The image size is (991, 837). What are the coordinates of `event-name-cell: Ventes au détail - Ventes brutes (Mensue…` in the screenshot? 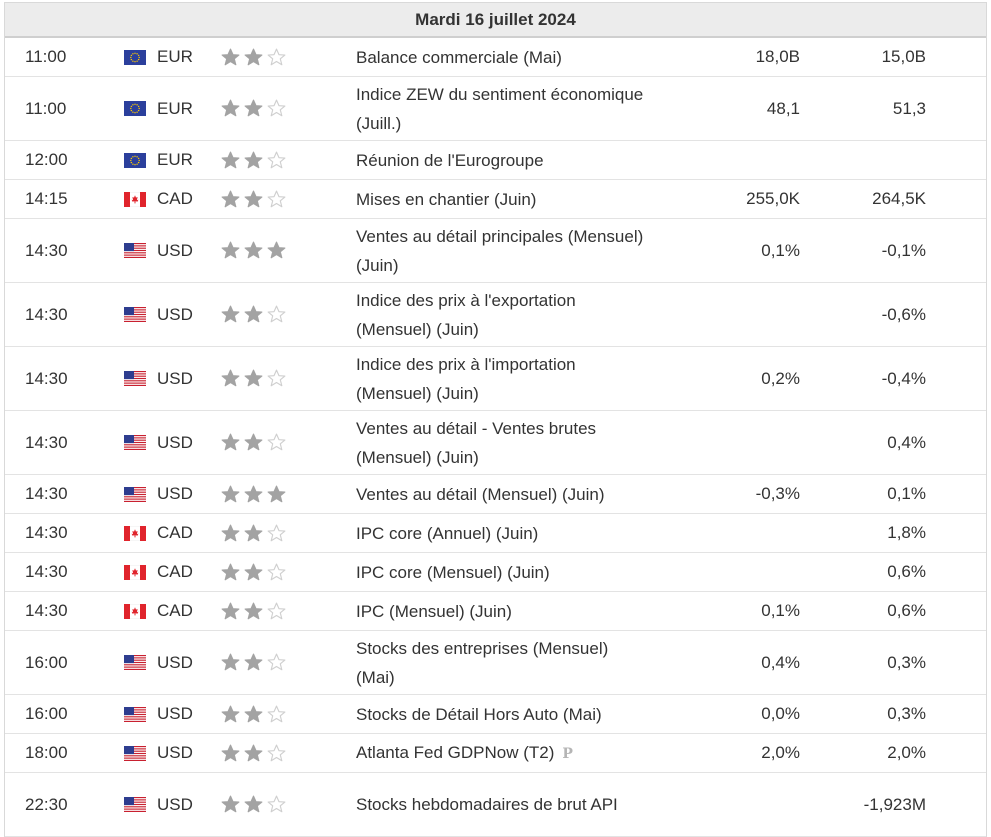 It's located at (501, 442).